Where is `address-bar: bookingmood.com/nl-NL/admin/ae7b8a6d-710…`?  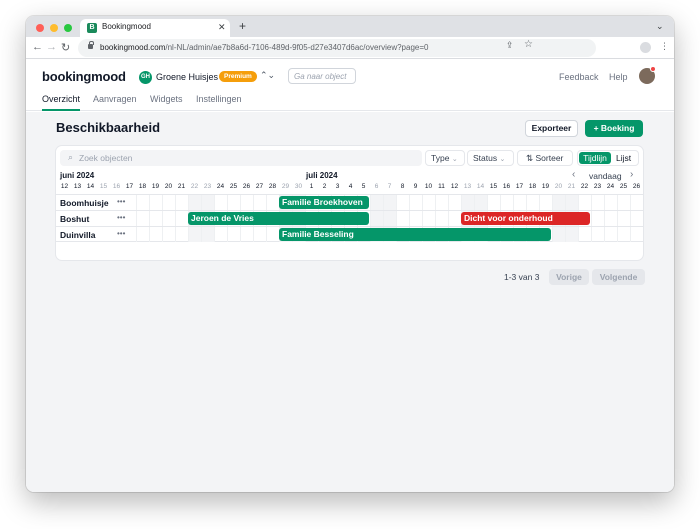
address-bar: bookingmood.com/nl-NL/admin/ae7b8a6d-710… is located at coordinates (337, 48).